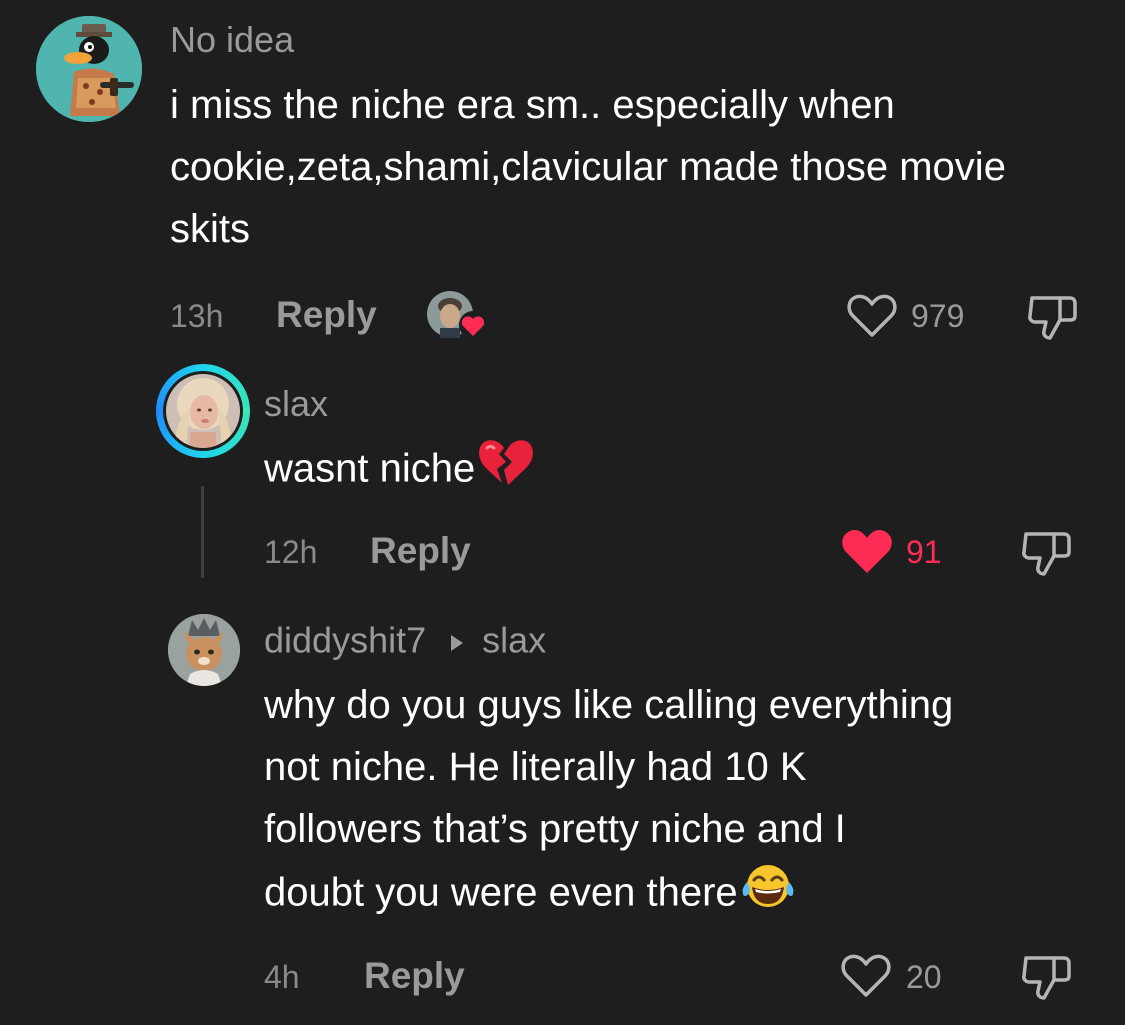  What do you see at coordinates (924, 552) in the screenshot?
I see `like-count: 91` at bounding box center [924, 552].